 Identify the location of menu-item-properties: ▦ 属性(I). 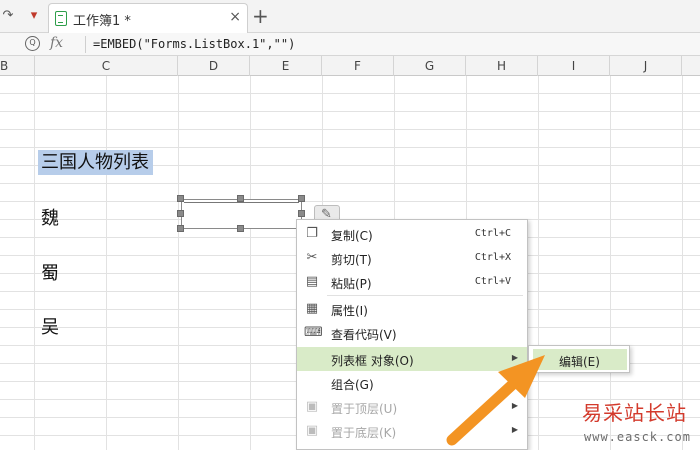
(412, 309).